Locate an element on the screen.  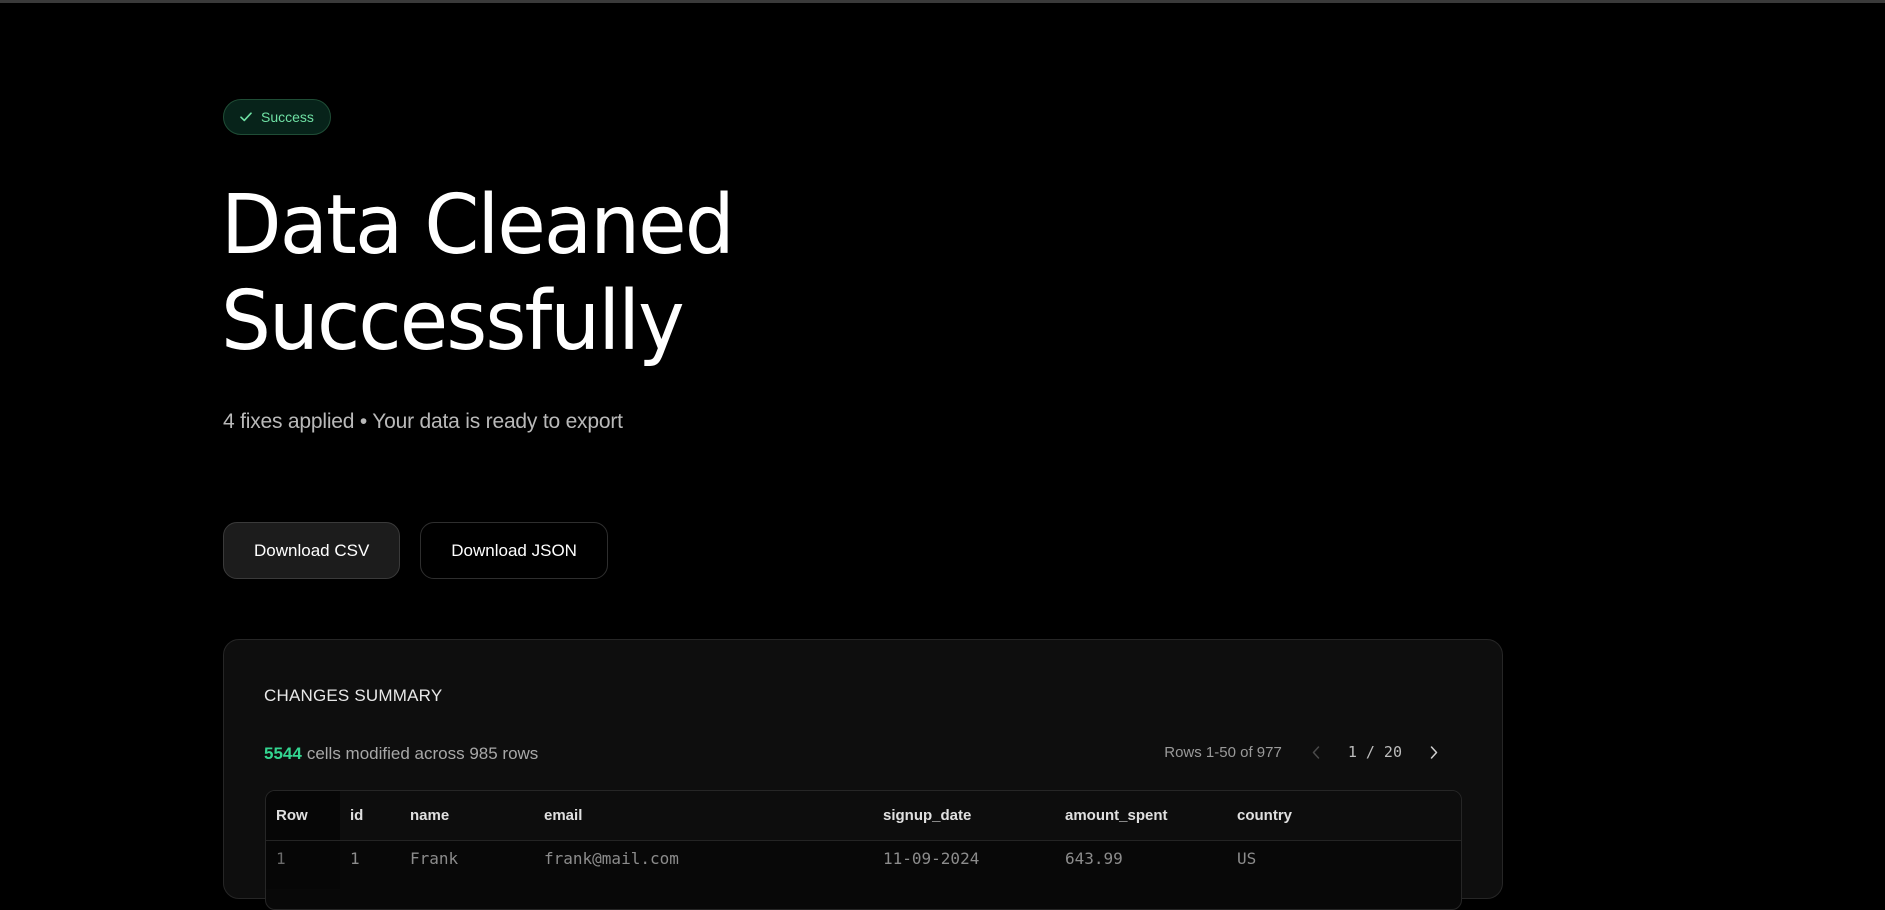
modified-cells-count: 5544 is located at coordinates (283, 753).